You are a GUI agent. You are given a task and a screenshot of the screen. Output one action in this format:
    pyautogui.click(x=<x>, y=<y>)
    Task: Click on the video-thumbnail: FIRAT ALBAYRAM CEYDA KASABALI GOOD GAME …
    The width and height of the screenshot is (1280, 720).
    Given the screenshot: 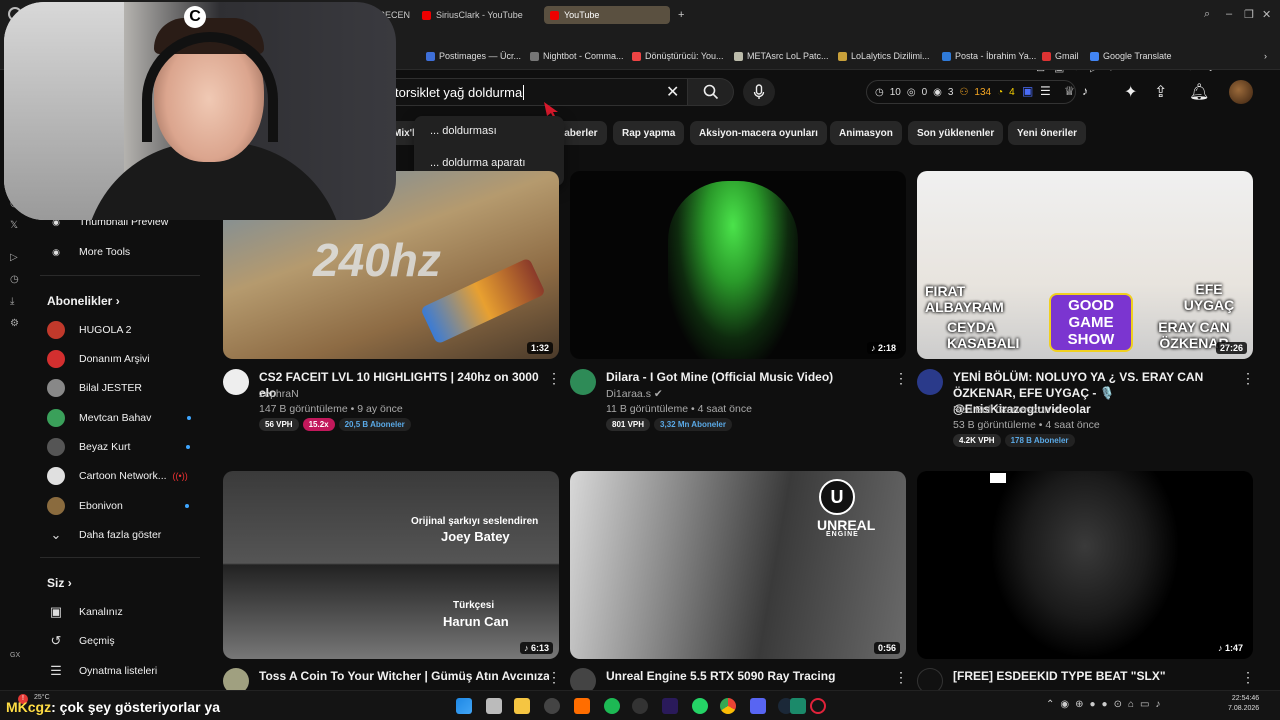 What is the action you would take?
    pyautogui.click(x=1085, y=265)
    